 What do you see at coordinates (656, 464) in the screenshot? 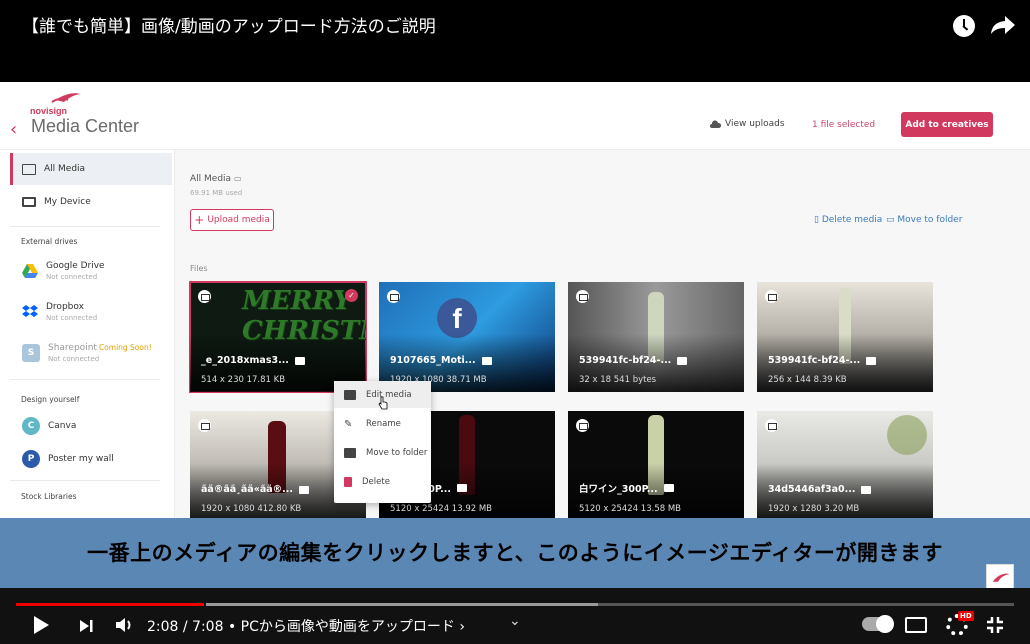
I see `media-card: 白ワイン_300P... 5120 x 25424 13.58 MB` at bounding box center [656, 464].